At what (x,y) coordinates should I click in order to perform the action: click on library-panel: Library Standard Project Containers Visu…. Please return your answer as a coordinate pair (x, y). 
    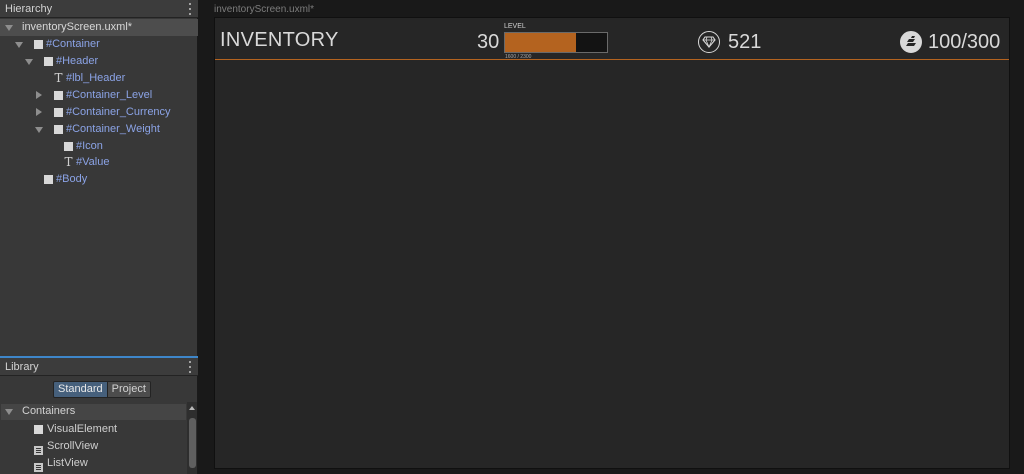
    Looking at the image, I should click on (99, 416).